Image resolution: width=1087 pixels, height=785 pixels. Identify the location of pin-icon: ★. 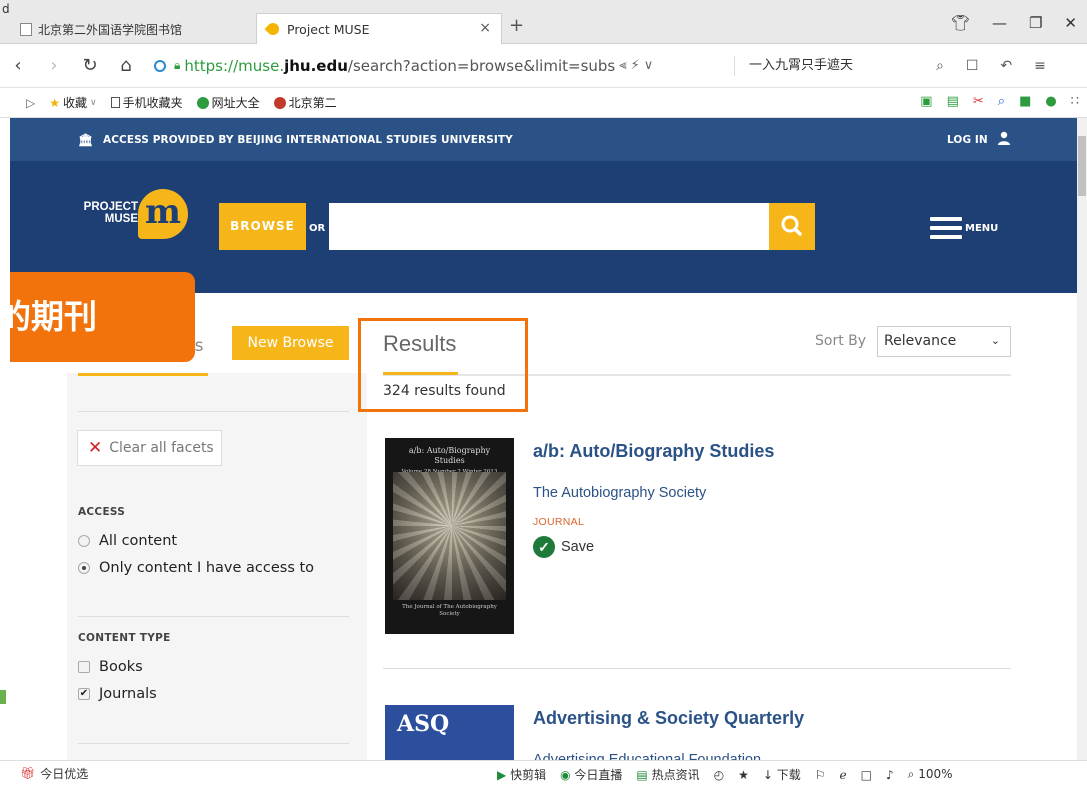
(743, 775).